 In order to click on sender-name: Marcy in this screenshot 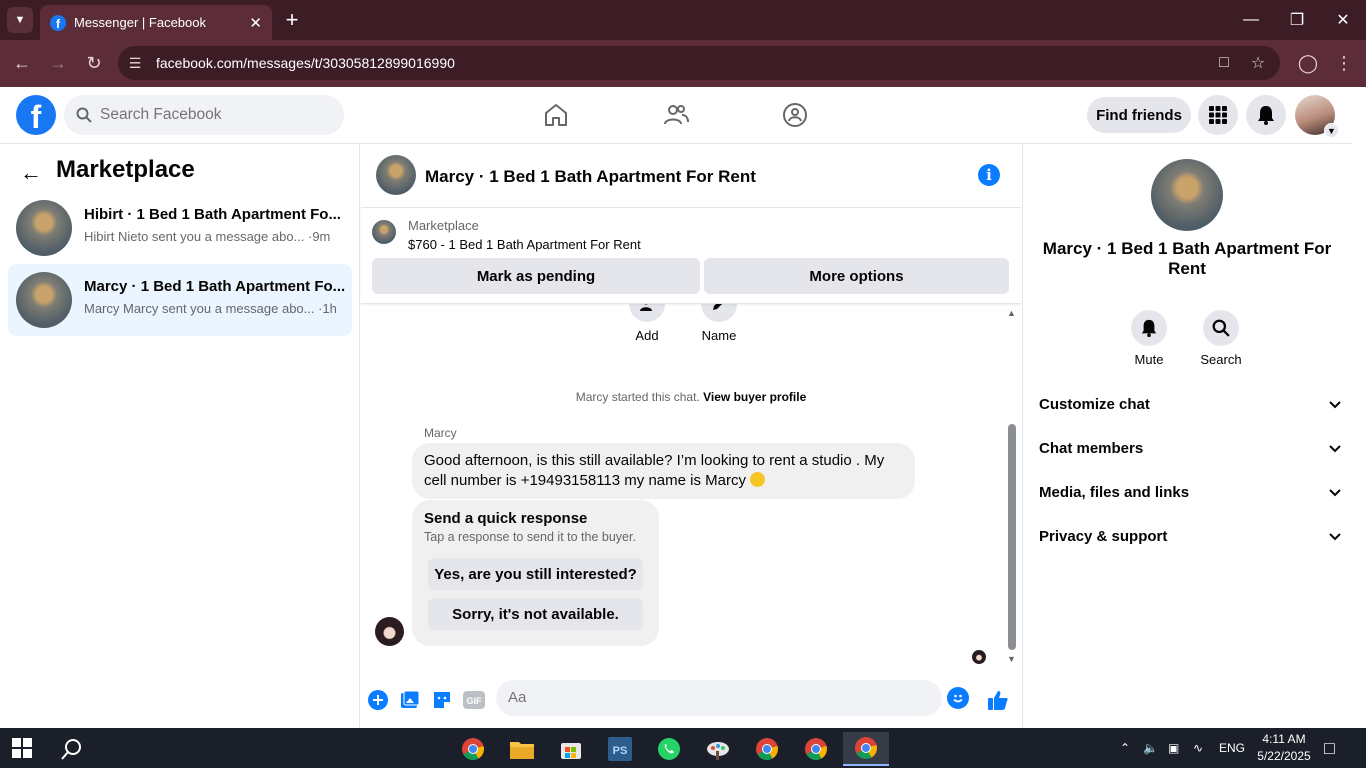, I will do `click(440, 433)`.